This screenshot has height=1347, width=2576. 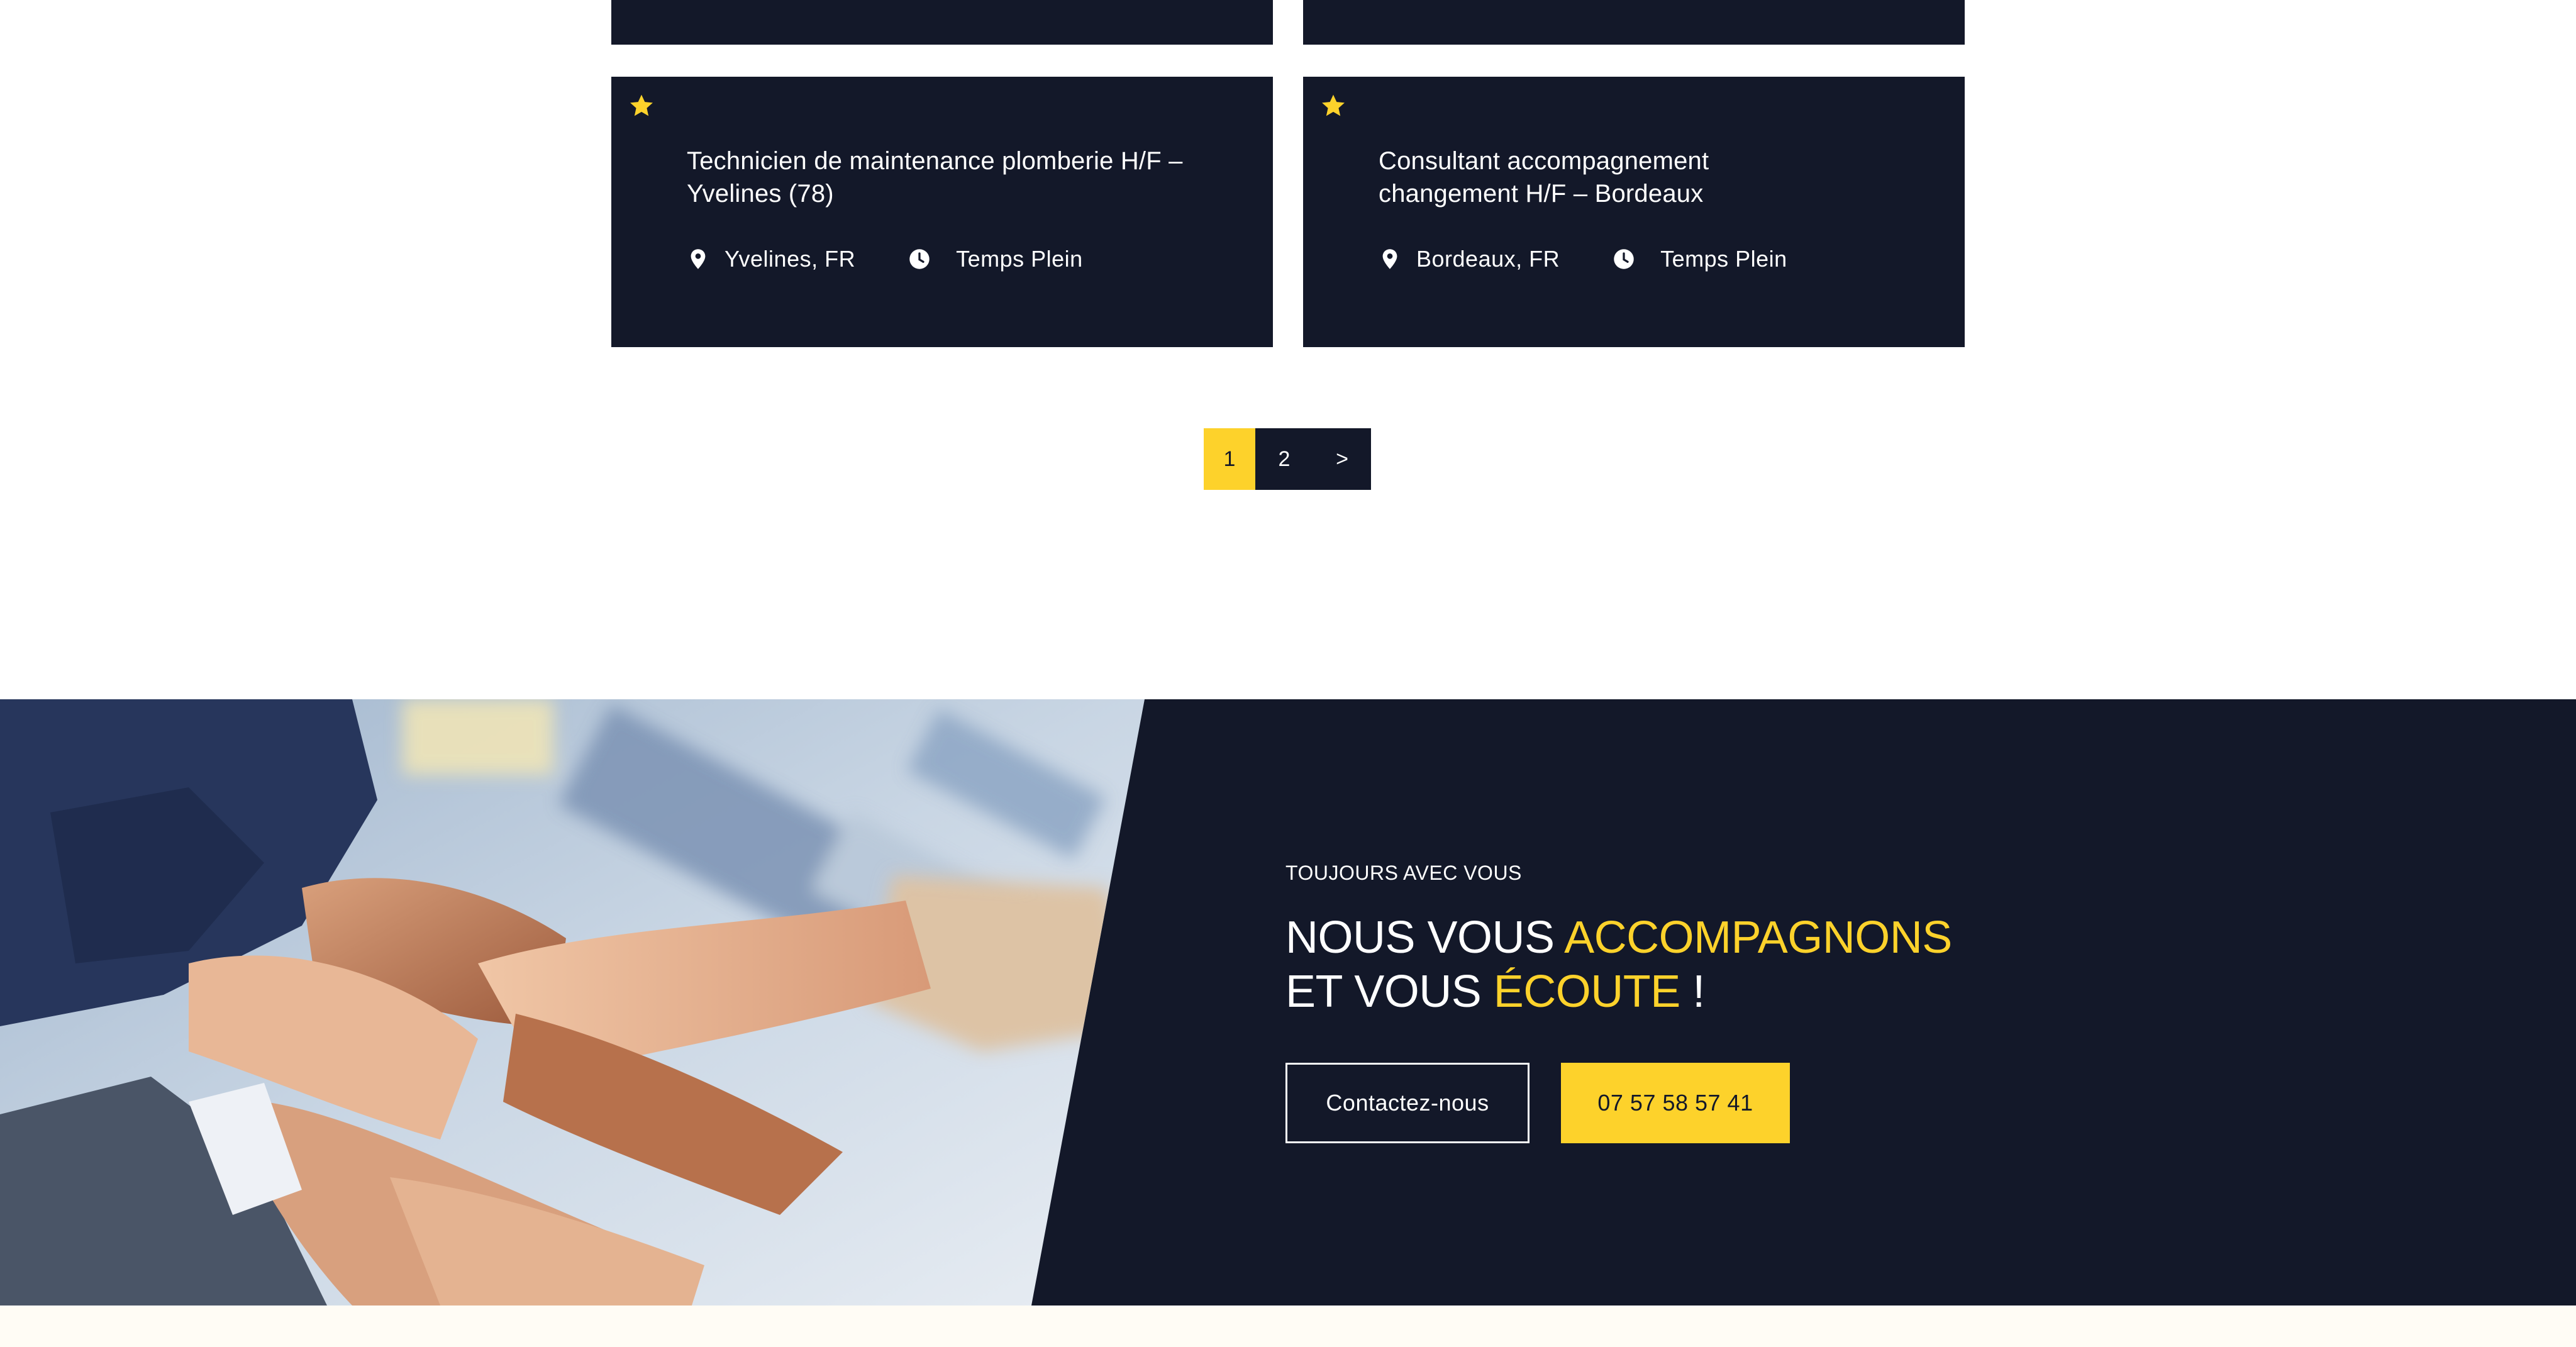 What do you see at coordinates (1403, 873) in the screenshot?
I see `cta-eyebrow: TOUJOURS AVEC VOUS` at bounding box center [1403, 873].